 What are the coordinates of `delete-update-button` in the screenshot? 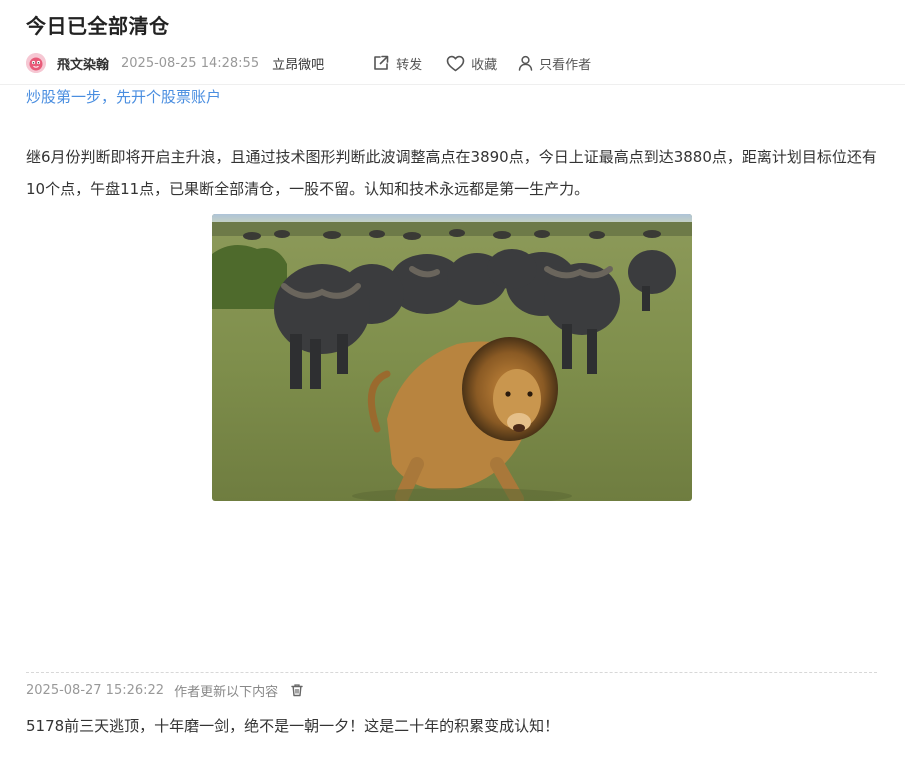 It's located at (297, 690).